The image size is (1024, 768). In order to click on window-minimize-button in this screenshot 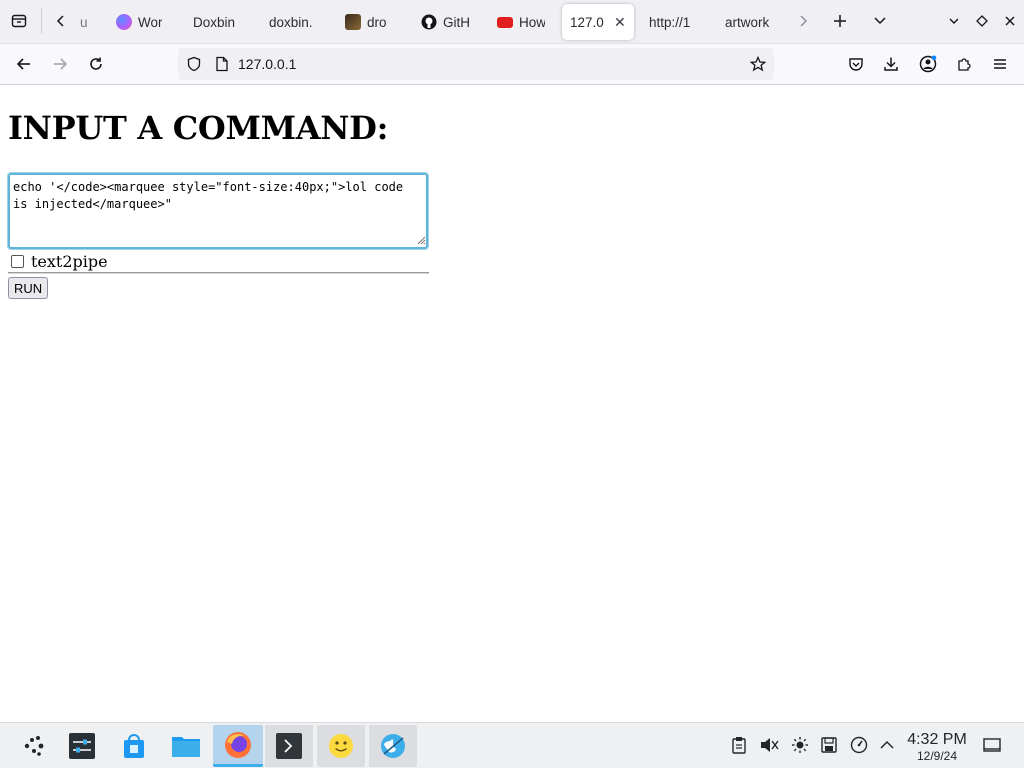, I will do `click(954, 21)`.